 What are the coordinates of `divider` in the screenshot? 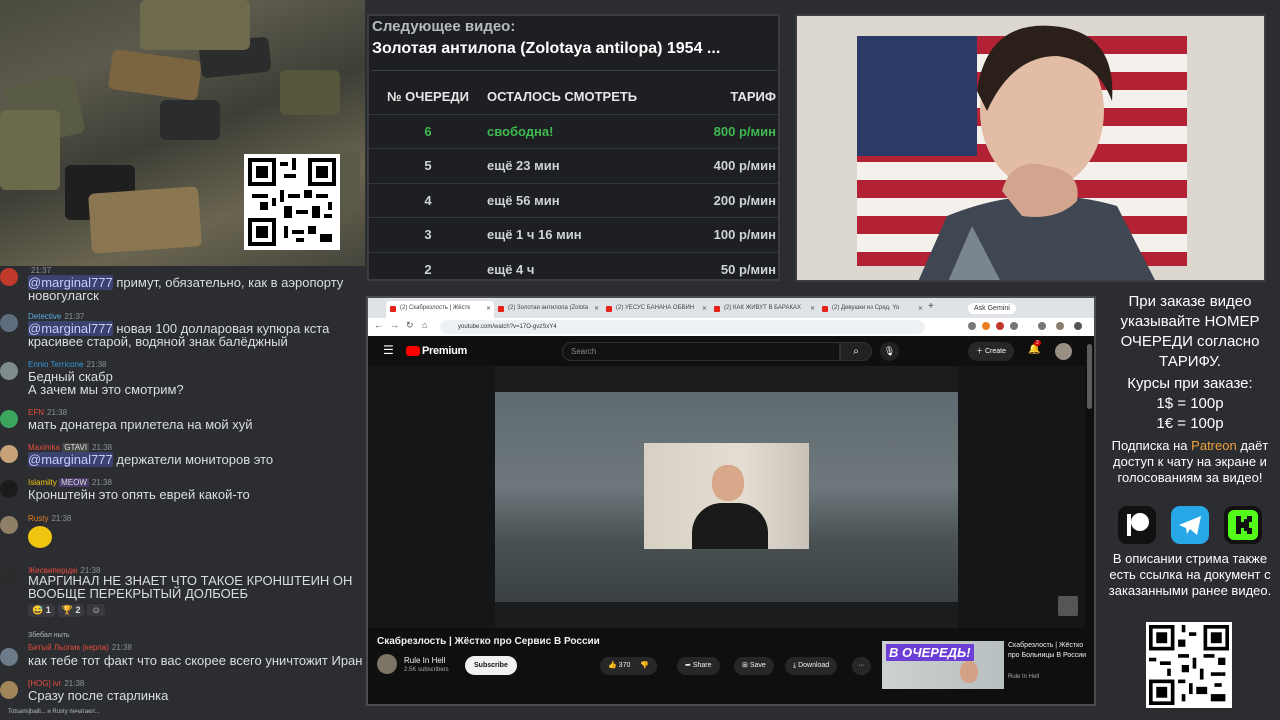 It's located at (574, 70).